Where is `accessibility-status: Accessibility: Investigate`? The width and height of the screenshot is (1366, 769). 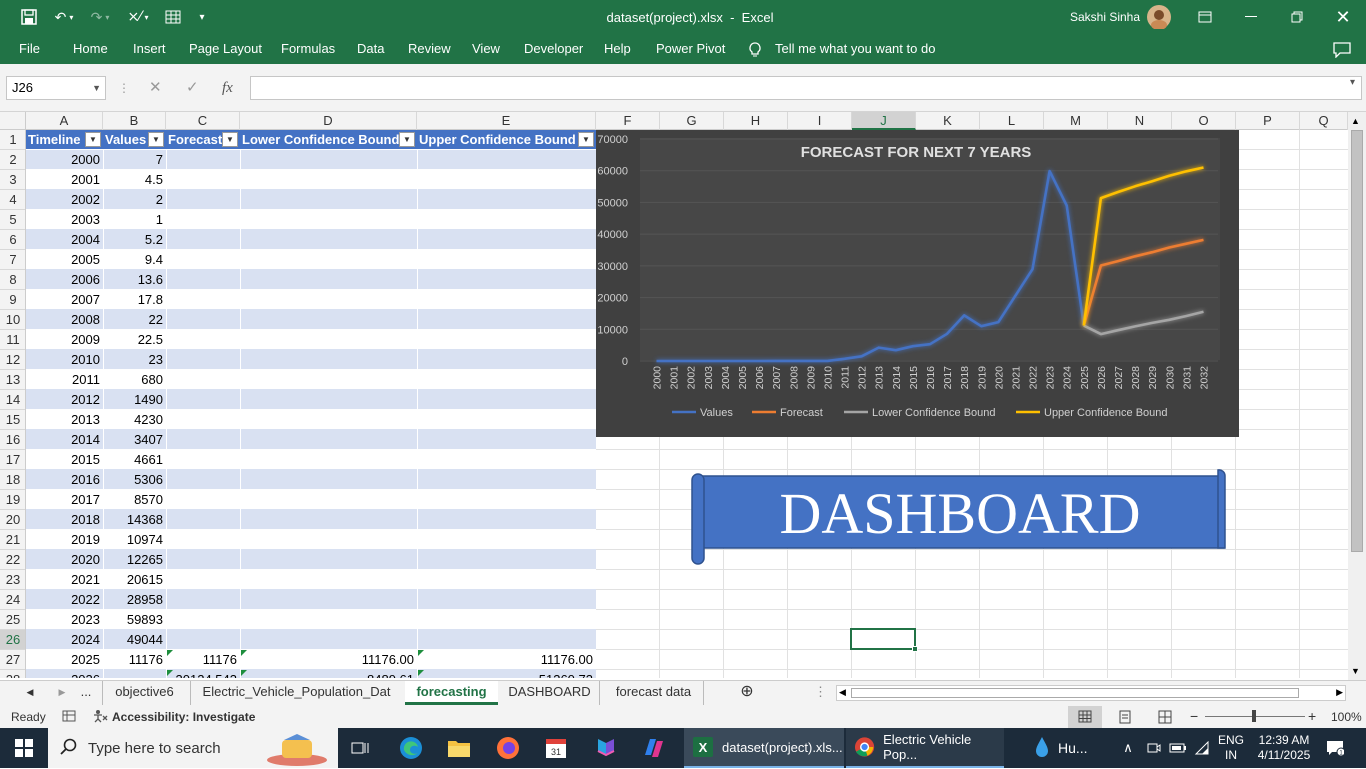 accessibility-status: Accessibility: Investigate is located at coordinates (183, 717).